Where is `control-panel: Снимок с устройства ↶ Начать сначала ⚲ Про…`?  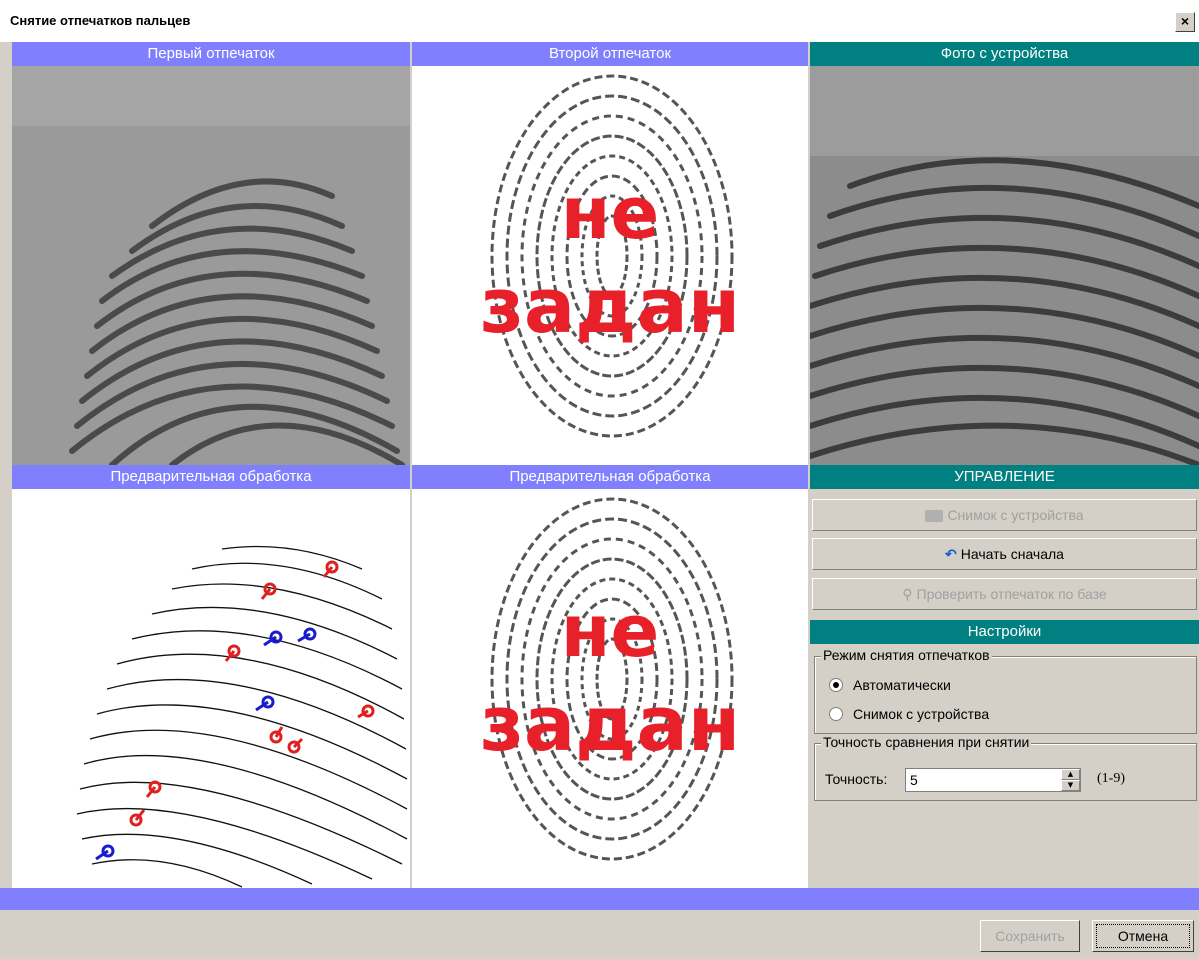
control-panel: Снимок с устройства ↶ Начать сначала ⚲ Про… is located at coordinates (1004, 688).